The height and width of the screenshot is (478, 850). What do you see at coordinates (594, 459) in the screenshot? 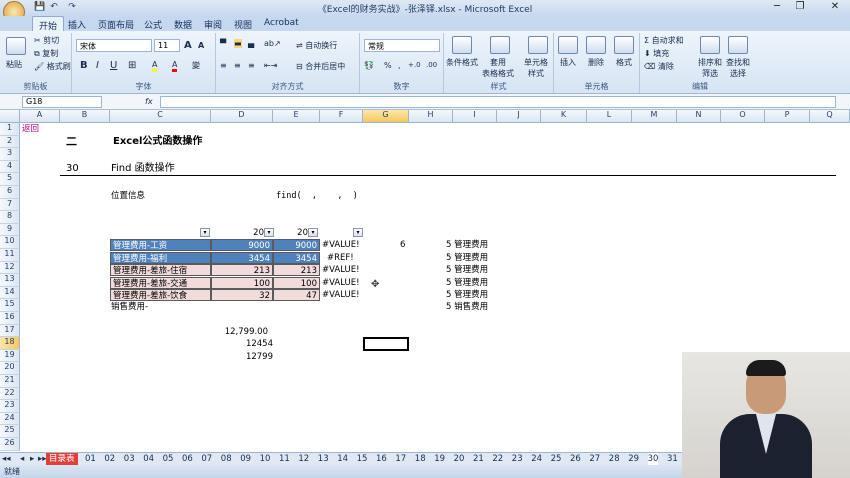
I see `sheet-tab: 27` at bounding box center [594, 459].